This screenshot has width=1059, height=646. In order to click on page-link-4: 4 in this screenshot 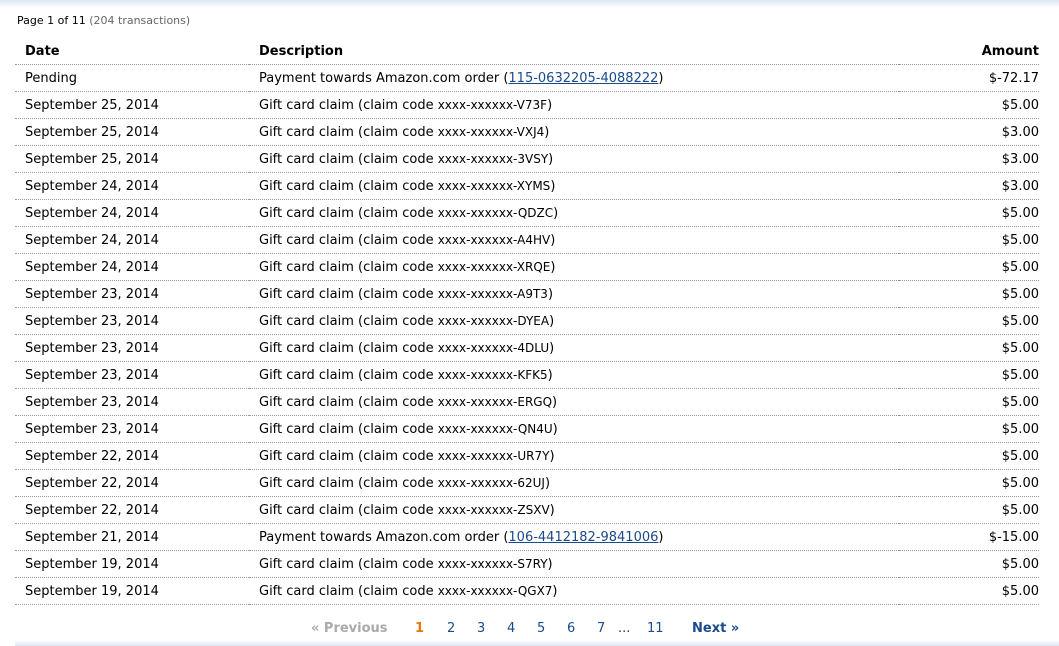, I will do `click(511, 628)`.